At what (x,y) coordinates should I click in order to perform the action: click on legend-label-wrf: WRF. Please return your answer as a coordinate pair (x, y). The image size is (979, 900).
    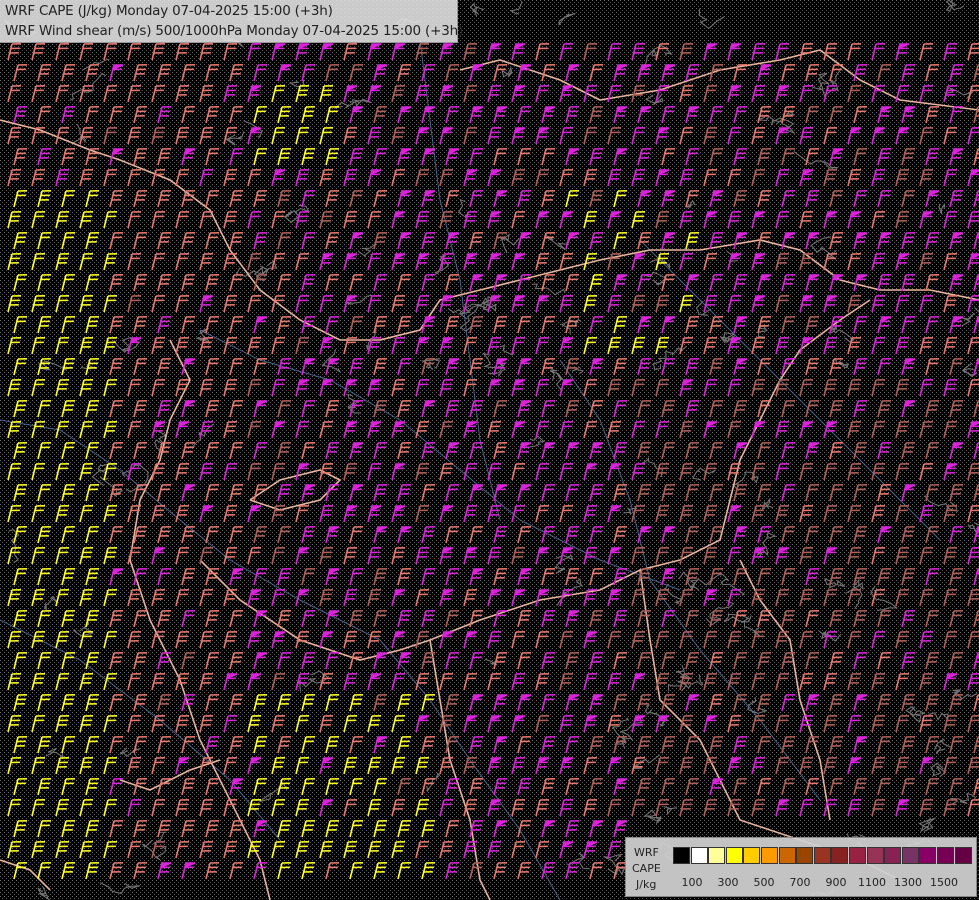
    Looking at the image, I should click on (646, 852).